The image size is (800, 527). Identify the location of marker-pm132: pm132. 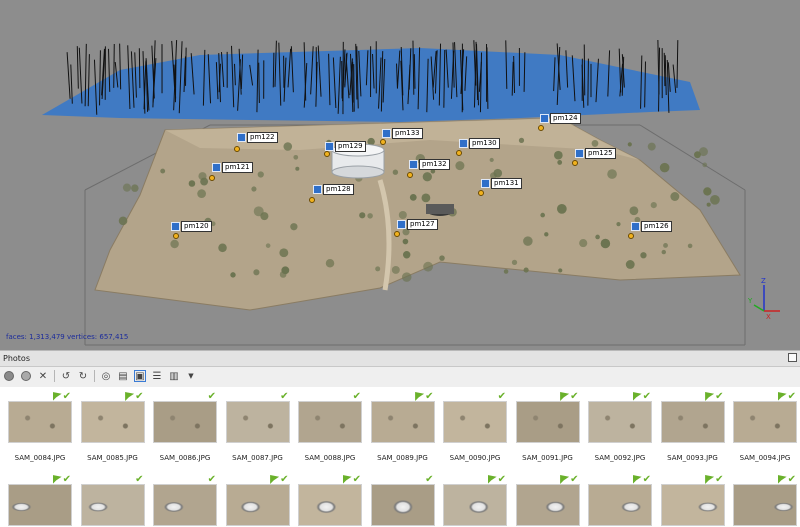
(429, 164).